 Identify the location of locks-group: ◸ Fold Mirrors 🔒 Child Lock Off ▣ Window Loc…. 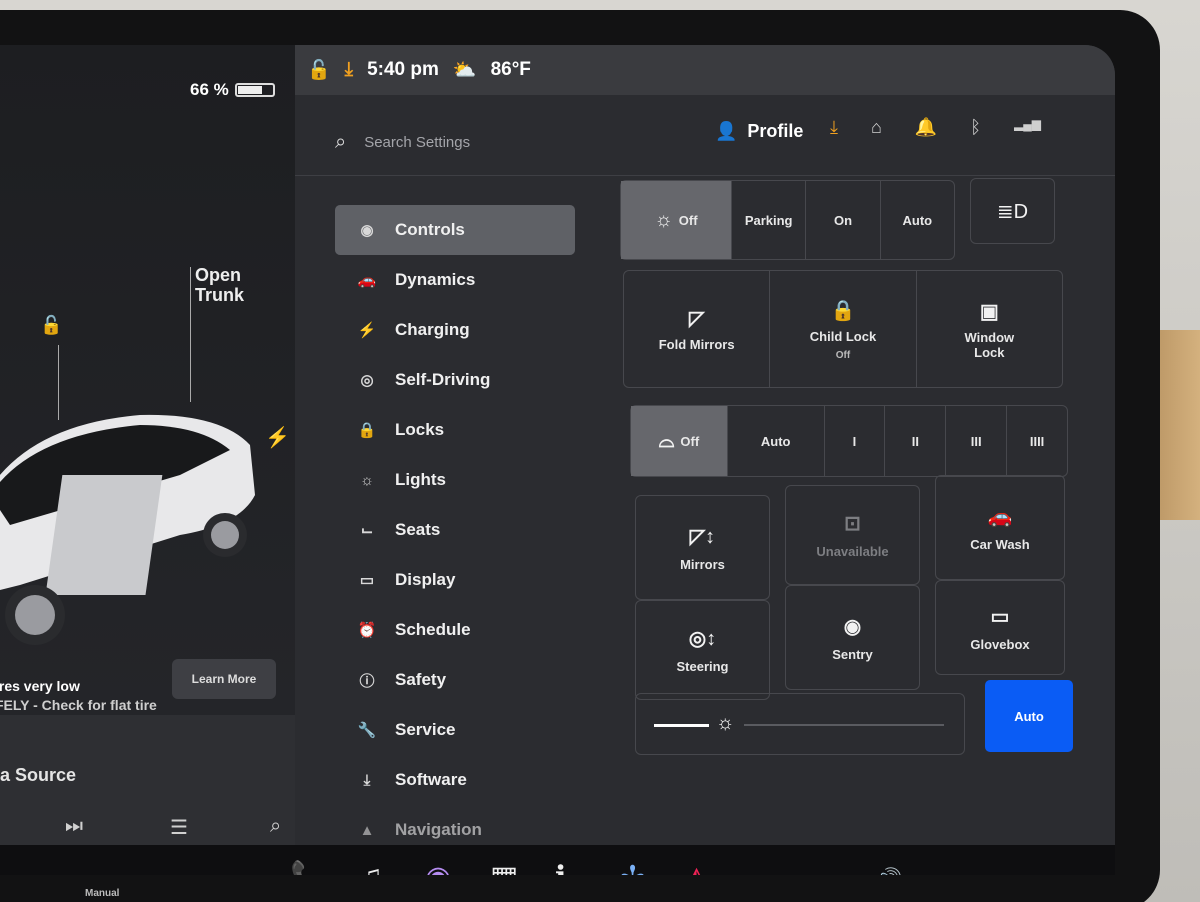
(843, 329).